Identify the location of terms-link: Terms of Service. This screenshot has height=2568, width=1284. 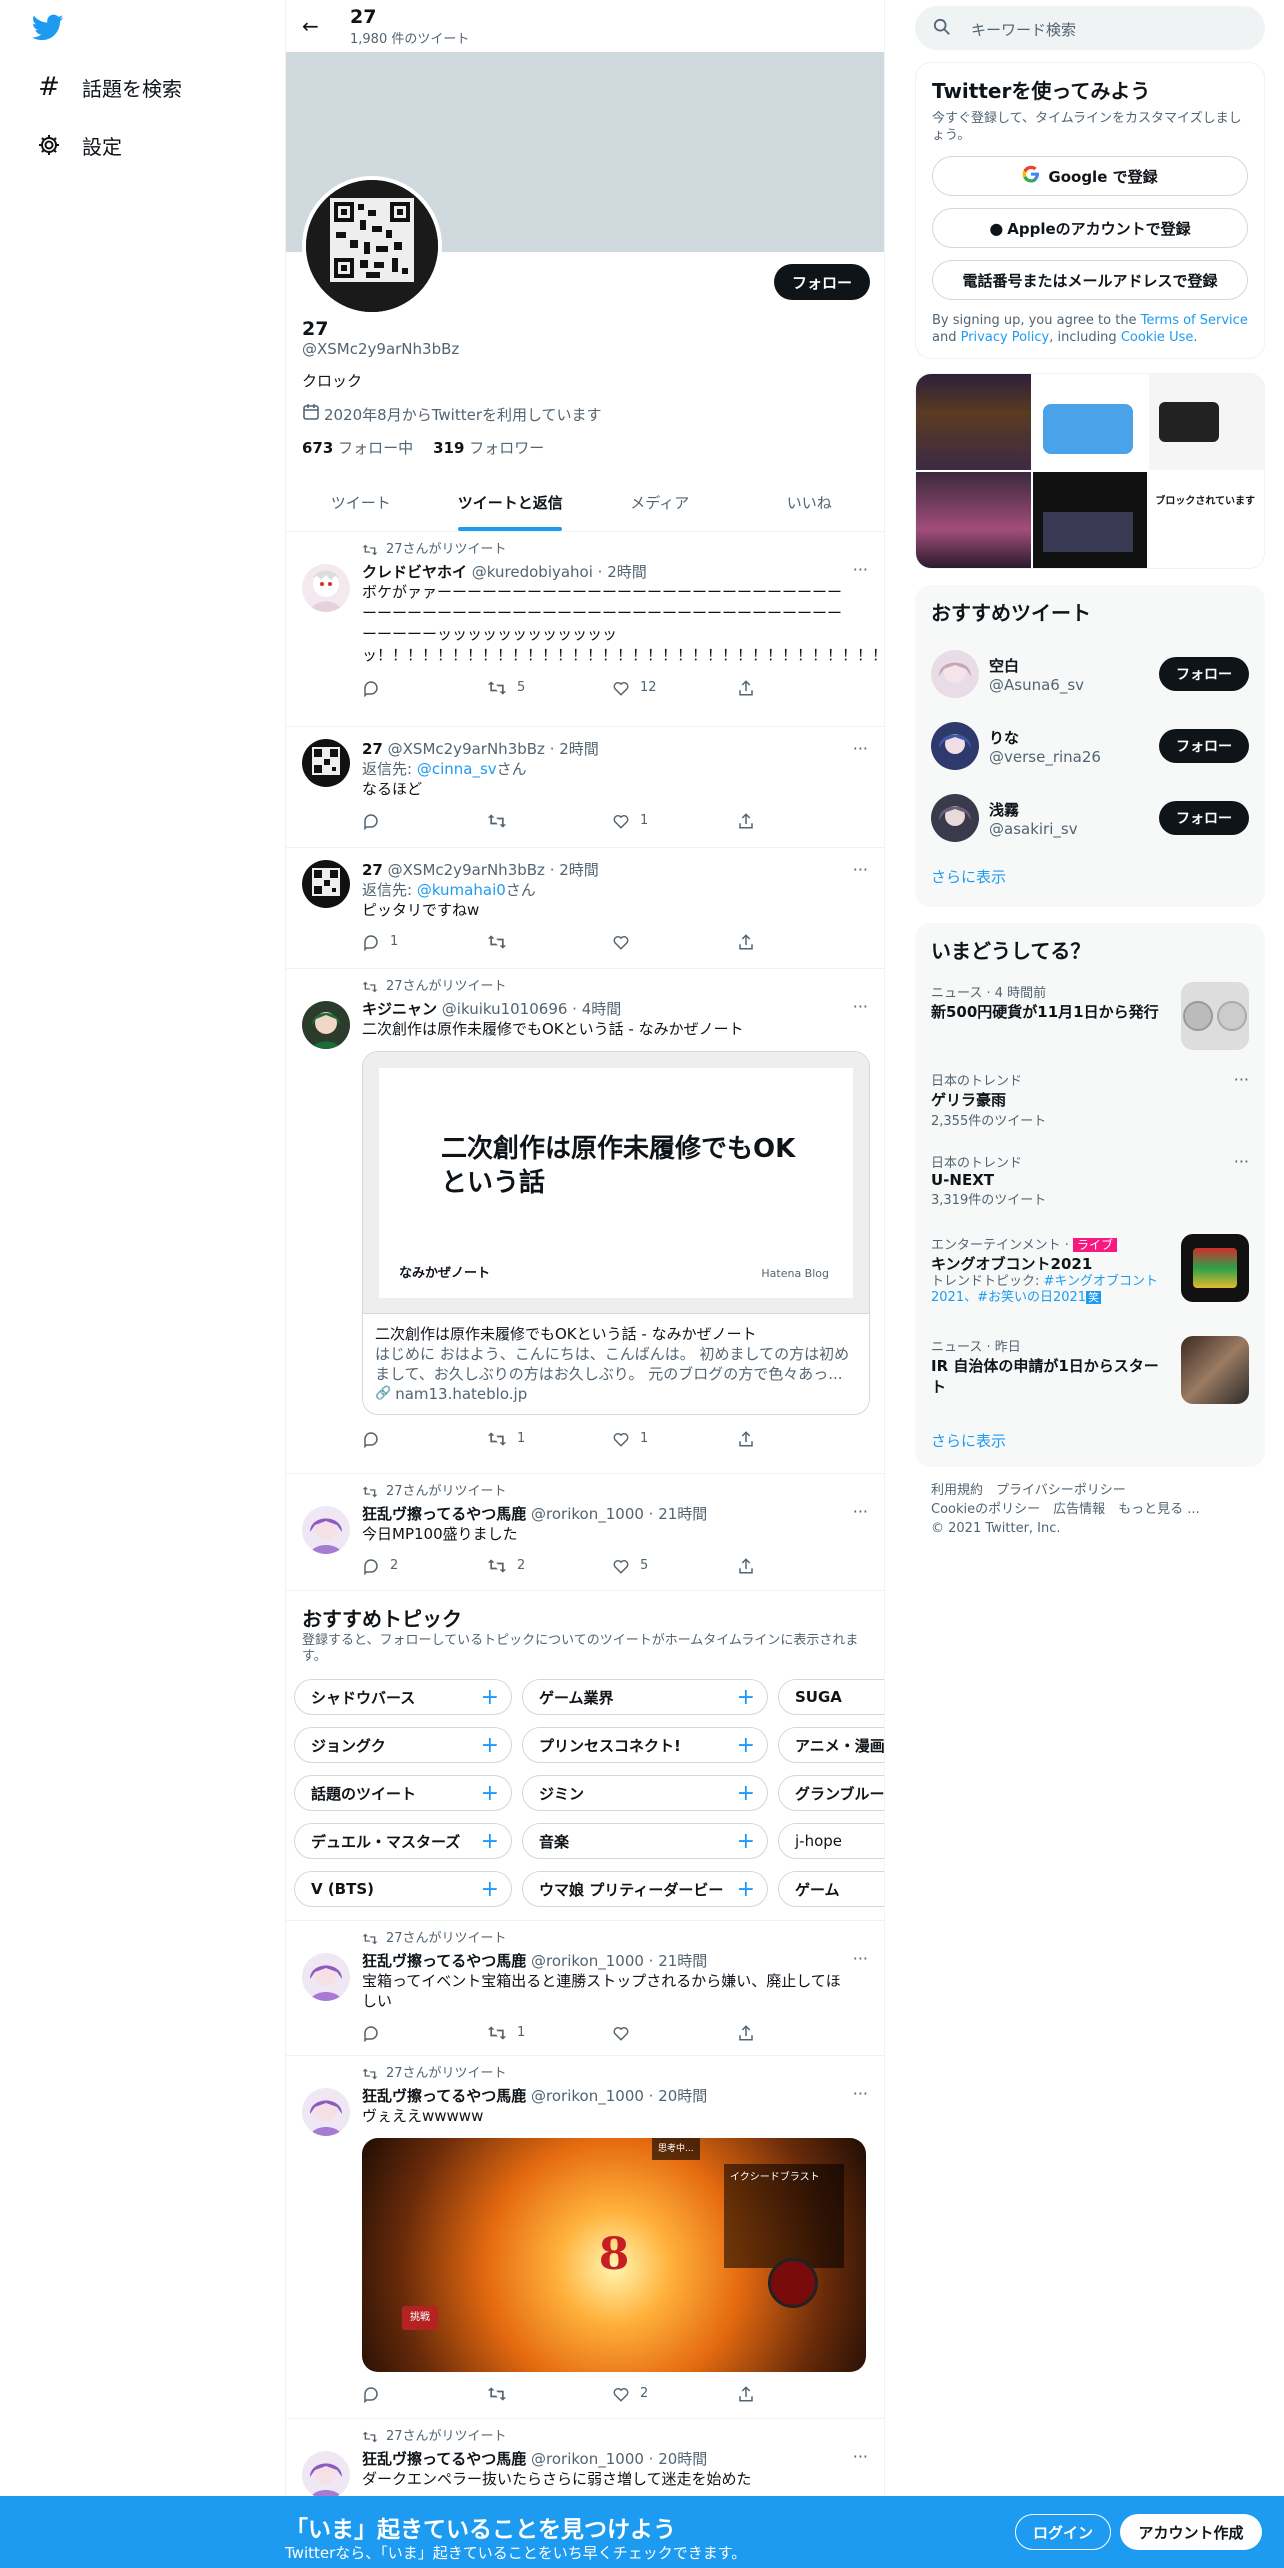
(1194, 320).